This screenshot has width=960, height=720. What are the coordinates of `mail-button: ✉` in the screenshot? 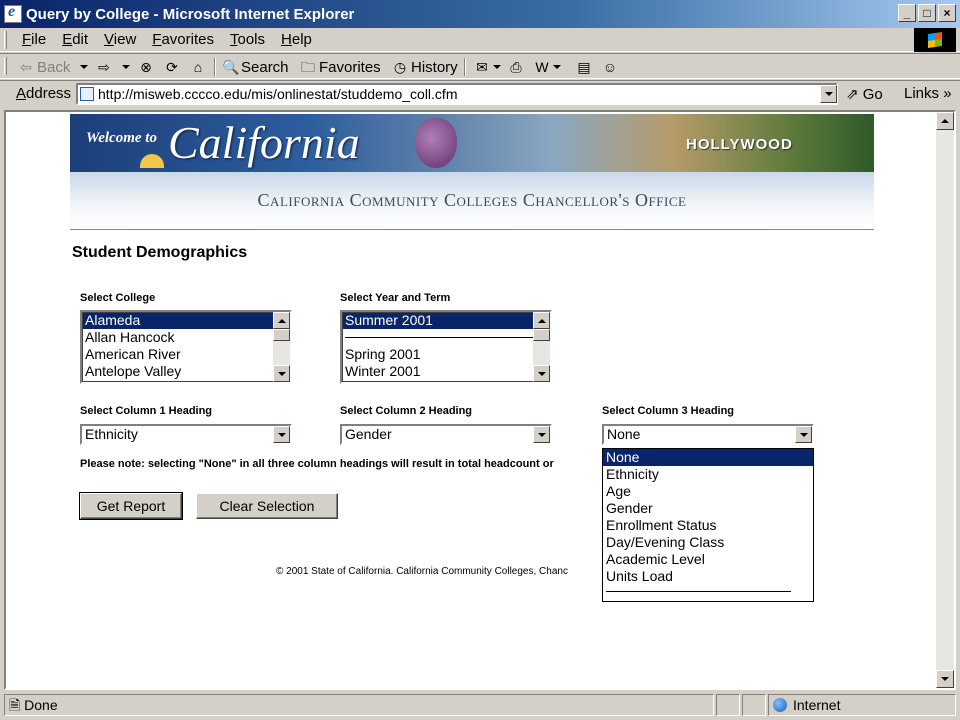 It's located at (487, 67).